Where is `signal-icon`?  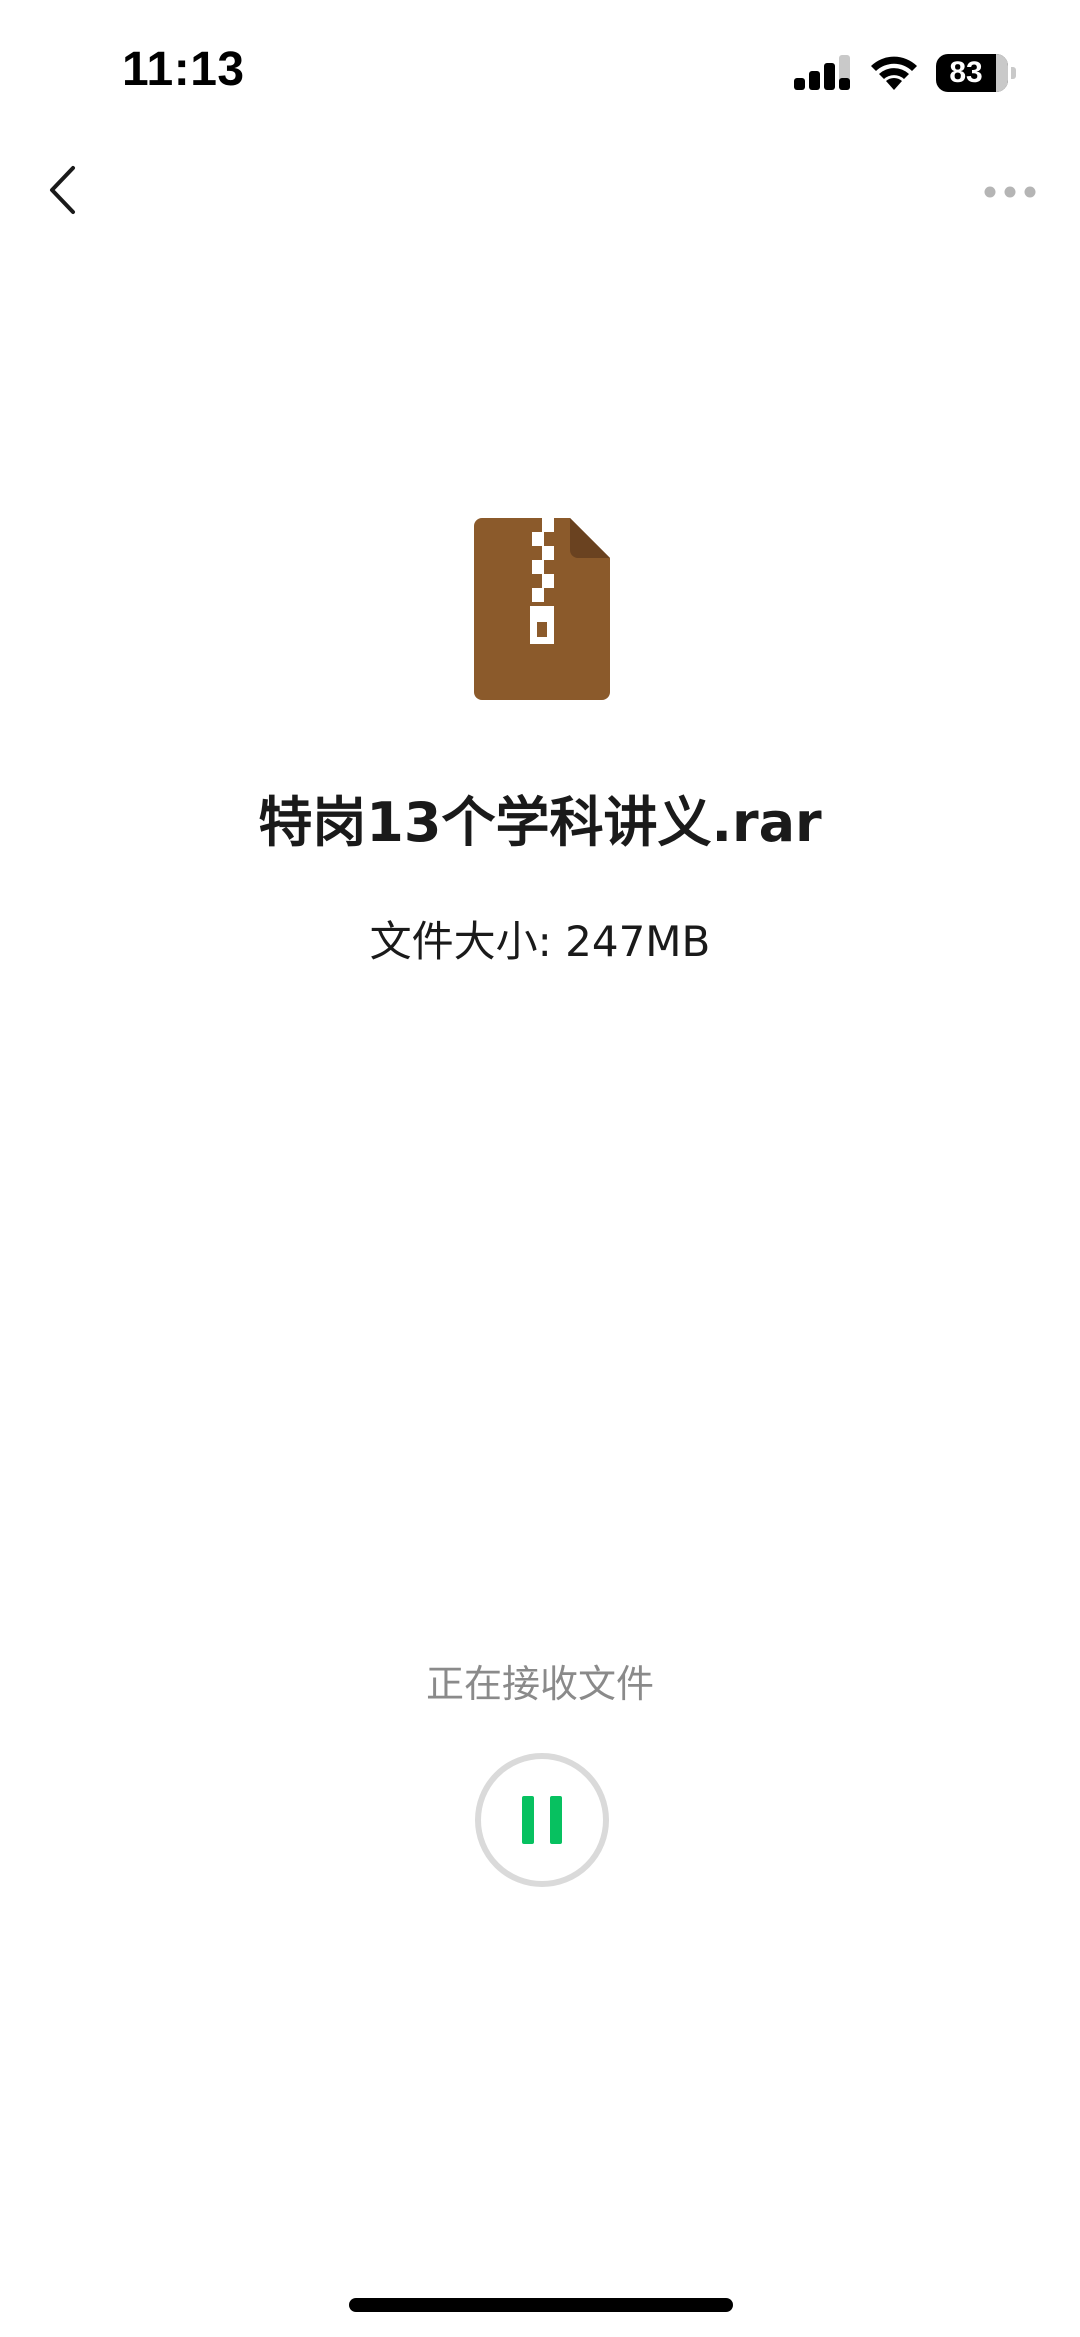
signal-icon is located at coordinates (822, 72).